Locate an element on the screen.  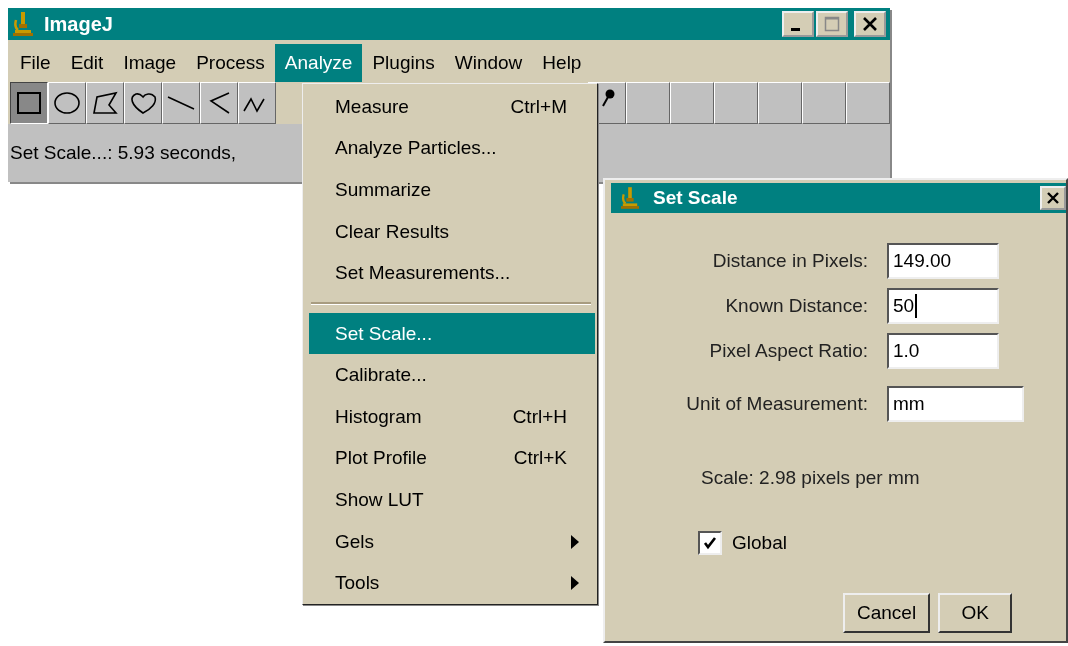
menu-item: Edit is located at coordinates (87, 63).